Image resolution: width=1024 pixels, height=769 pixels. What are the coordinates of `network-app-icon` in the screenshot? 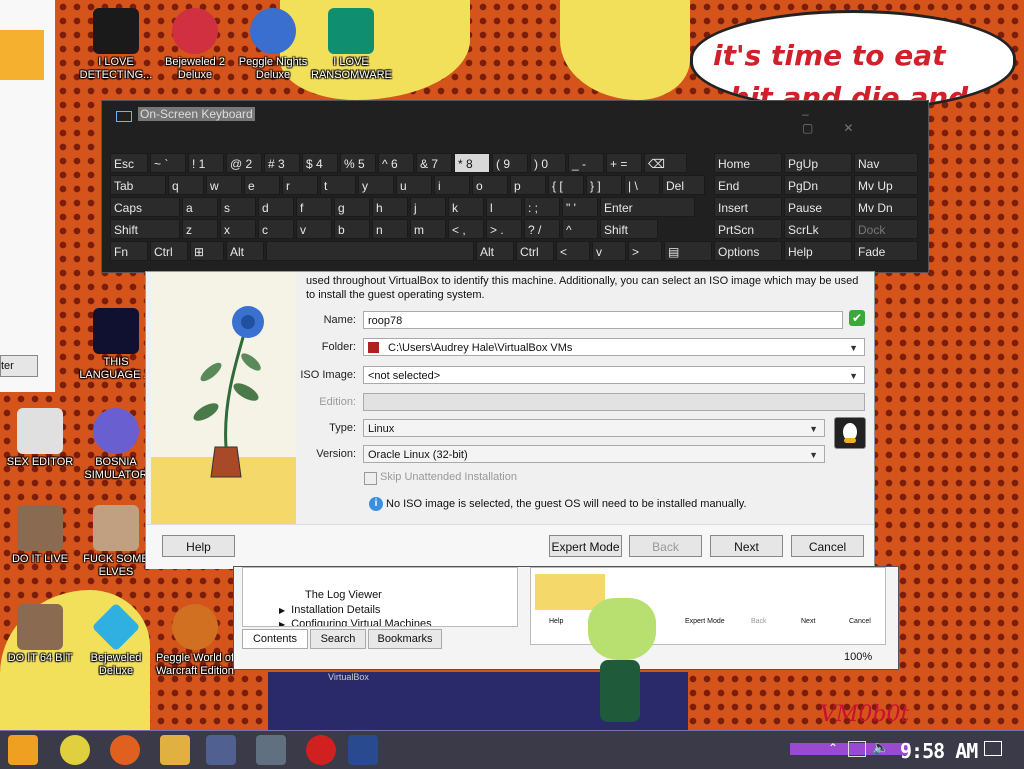 It's located at (221, 750).